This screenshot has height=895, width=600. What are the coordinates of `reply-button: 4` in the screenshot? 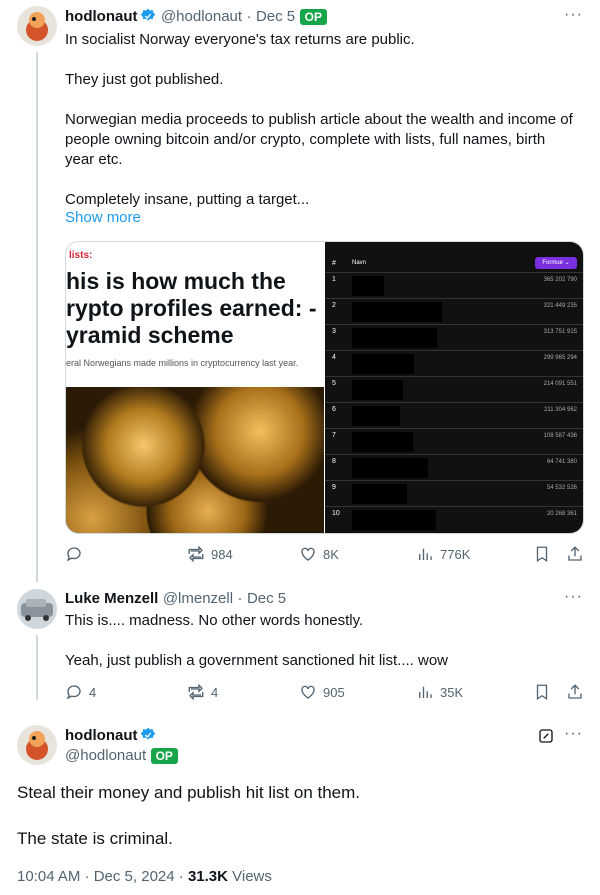 It's located at (80, 692).